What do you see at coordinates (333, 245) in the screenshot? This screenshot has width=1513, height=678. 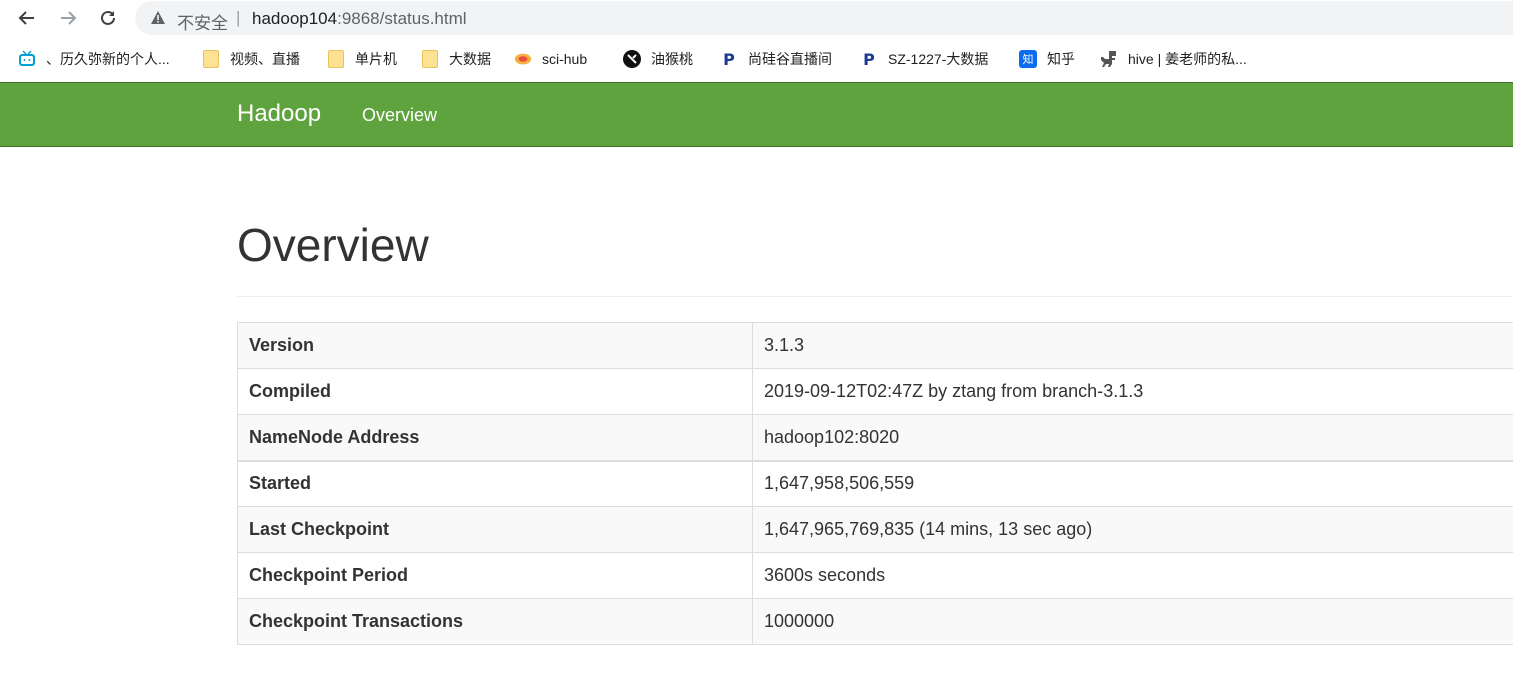 I see `page-title: Overview` at bounding box center [333, 245].